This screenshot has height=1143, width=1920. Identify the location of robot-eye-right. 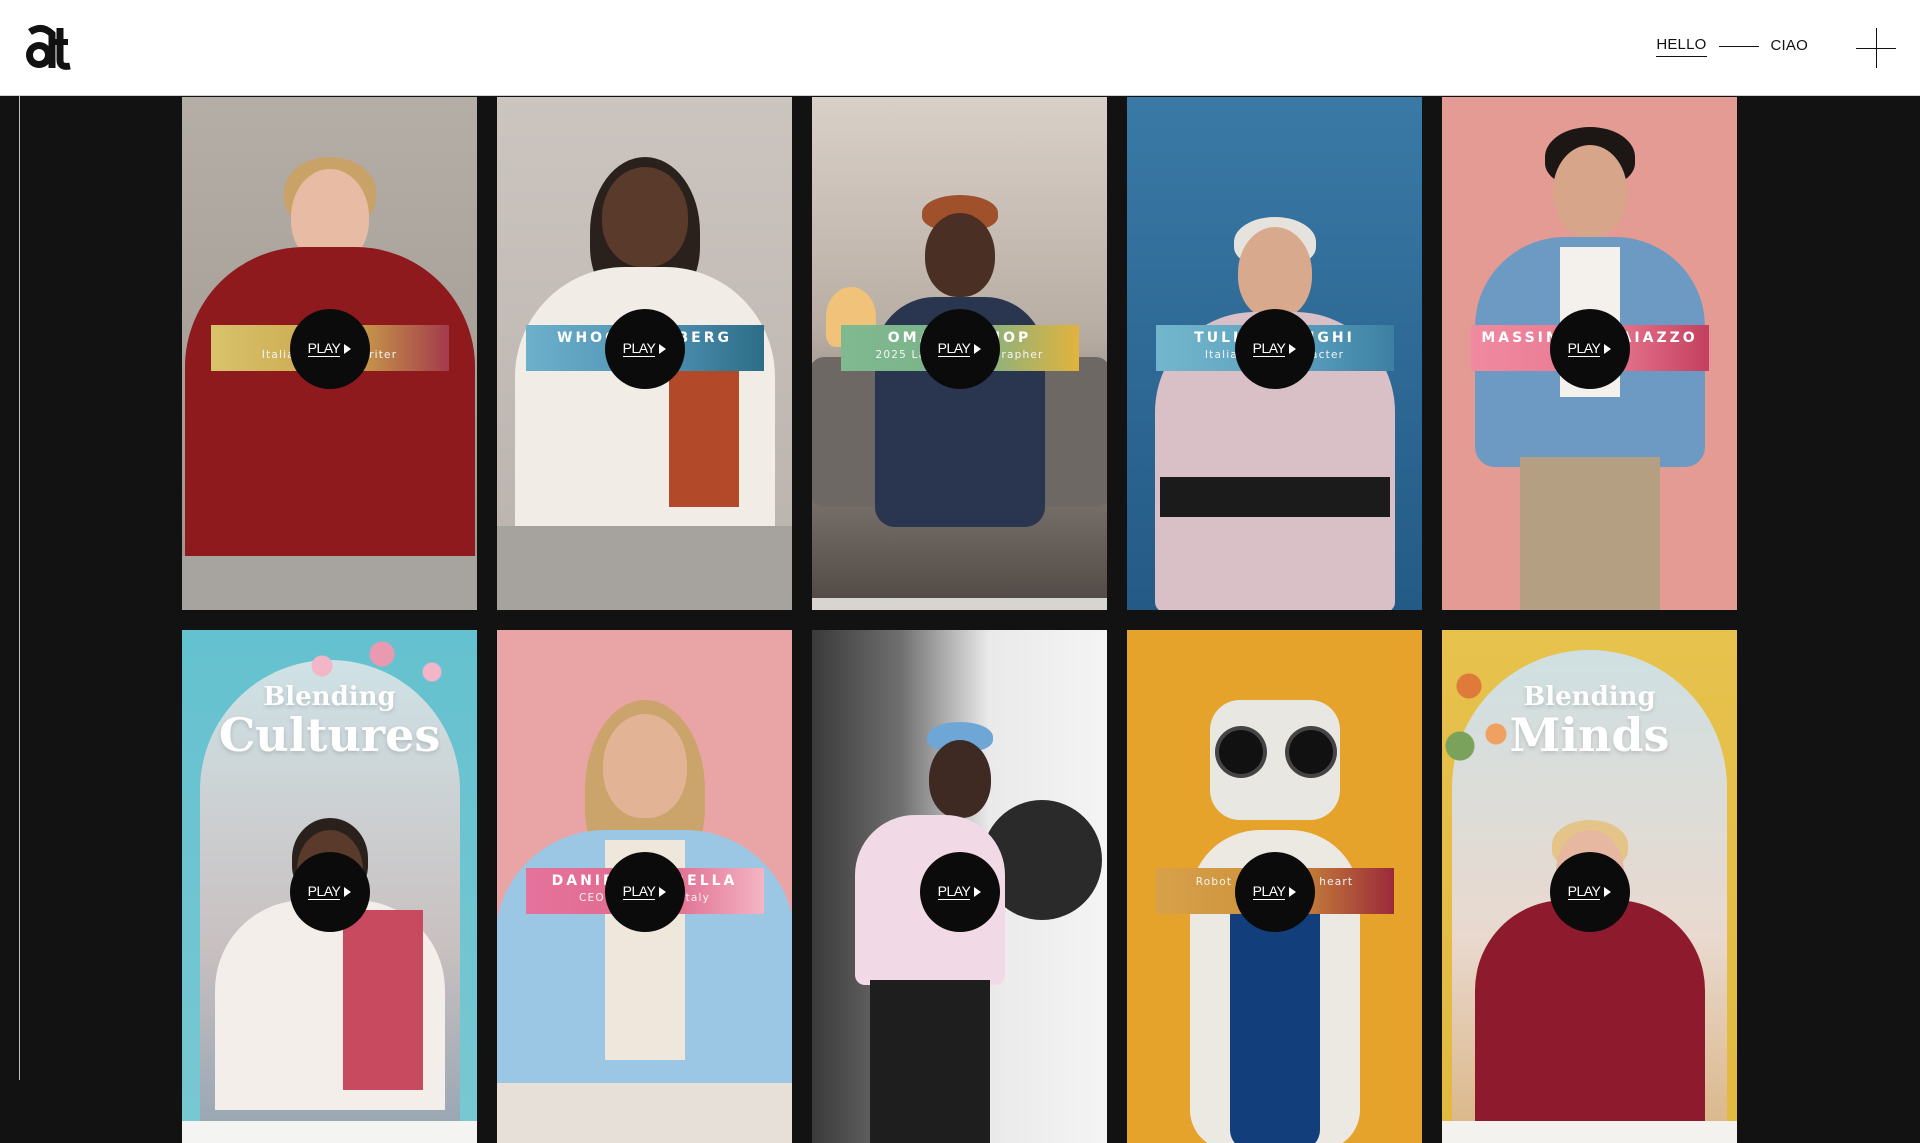
(1311, 752).